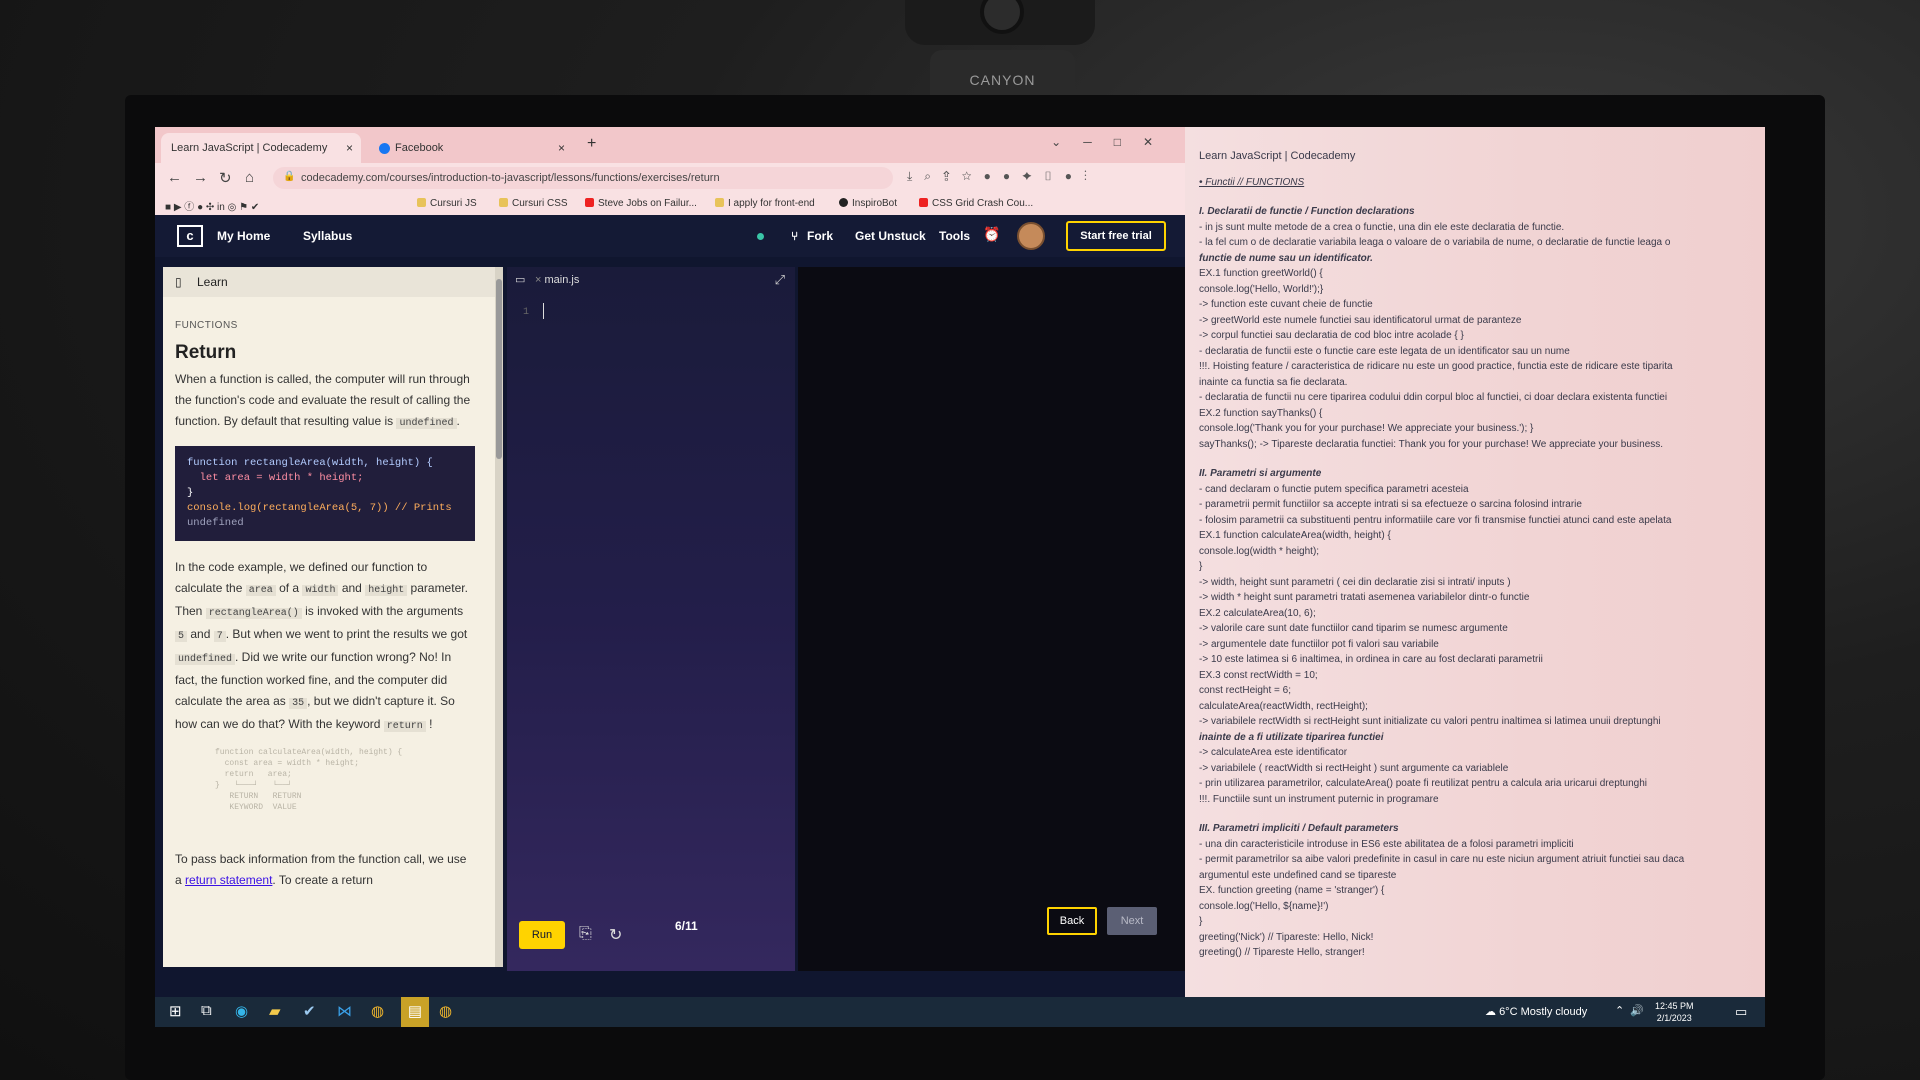  What do you see at coordinates (174, 177) in the screenshot?
I see `back-arrow-icon: ←` at bounding box center [174, 177].